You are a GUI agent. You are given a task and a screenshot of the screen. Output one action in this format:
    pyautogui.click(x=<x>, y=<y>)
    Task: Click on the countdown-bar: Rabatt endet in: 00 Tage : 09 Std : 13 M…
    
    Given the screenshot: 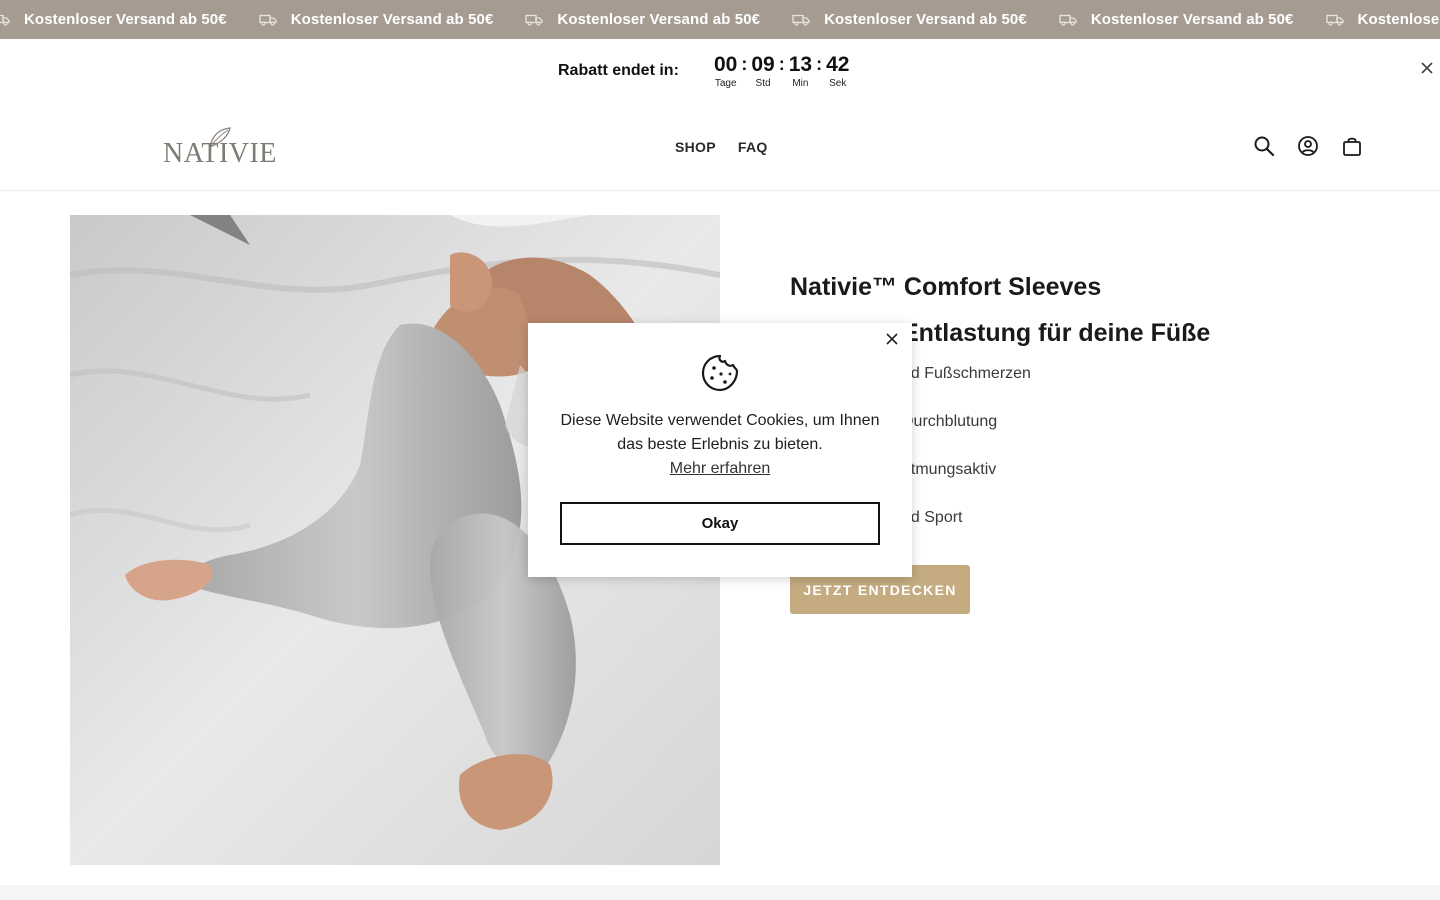 What is the action you would take?
    pyautogui.click(x=720, y=71)
    